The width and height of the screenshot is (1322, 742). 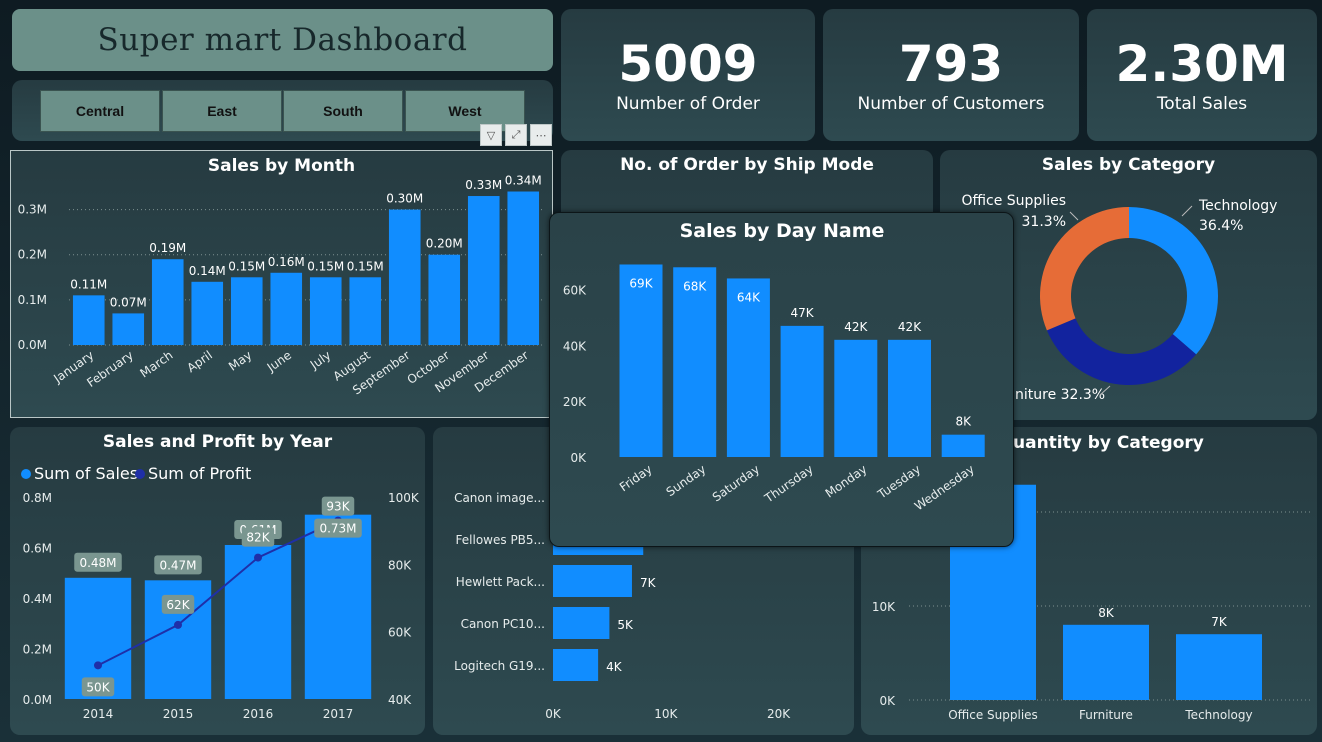 I want to click on day-ytick: 0K, so click(x=578, y=458).